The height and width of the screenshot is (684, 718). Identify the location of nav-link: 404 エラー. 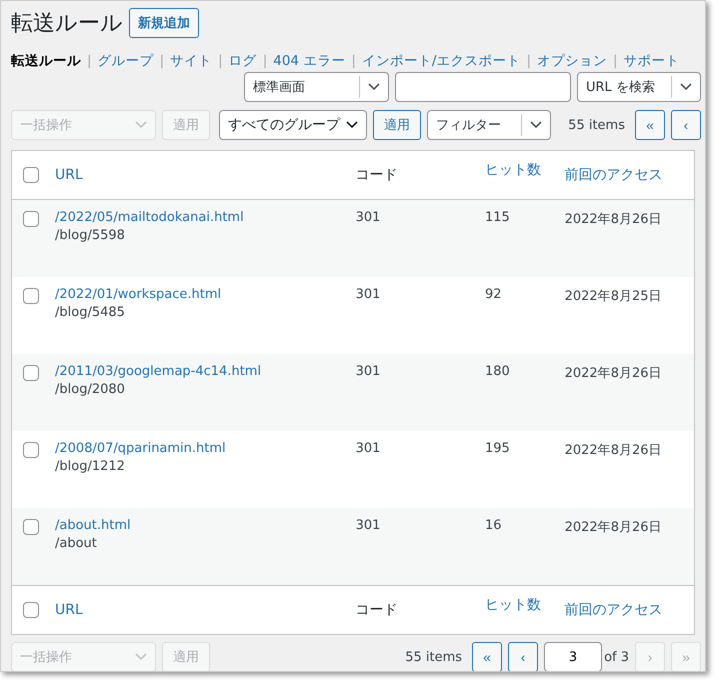
(309, 61).